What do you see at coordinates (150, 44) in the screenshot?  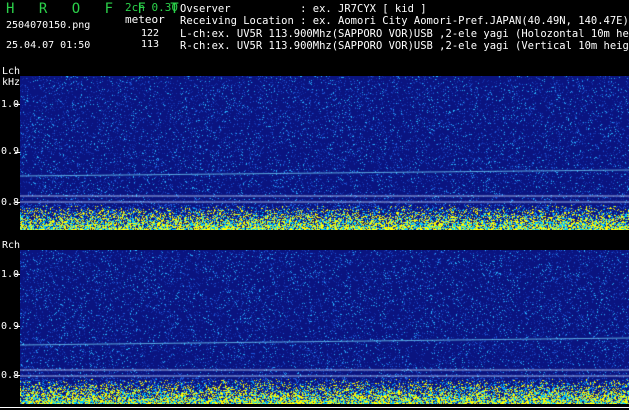 I see `rch-count: 113` at bounding box center [150, 44].